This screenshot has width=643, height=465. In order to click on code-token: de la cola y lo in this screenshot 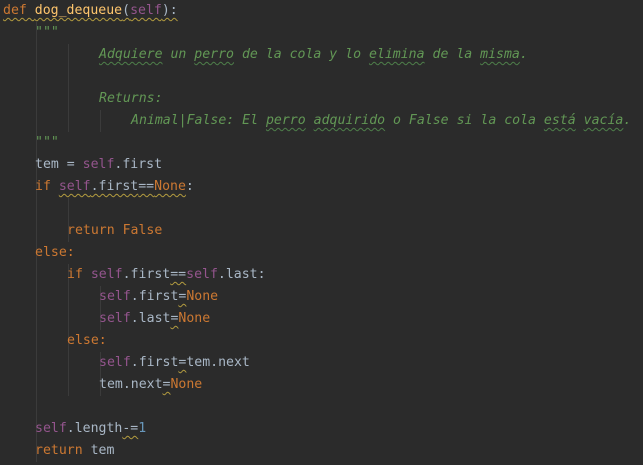, I will do `click(301, 54)`.